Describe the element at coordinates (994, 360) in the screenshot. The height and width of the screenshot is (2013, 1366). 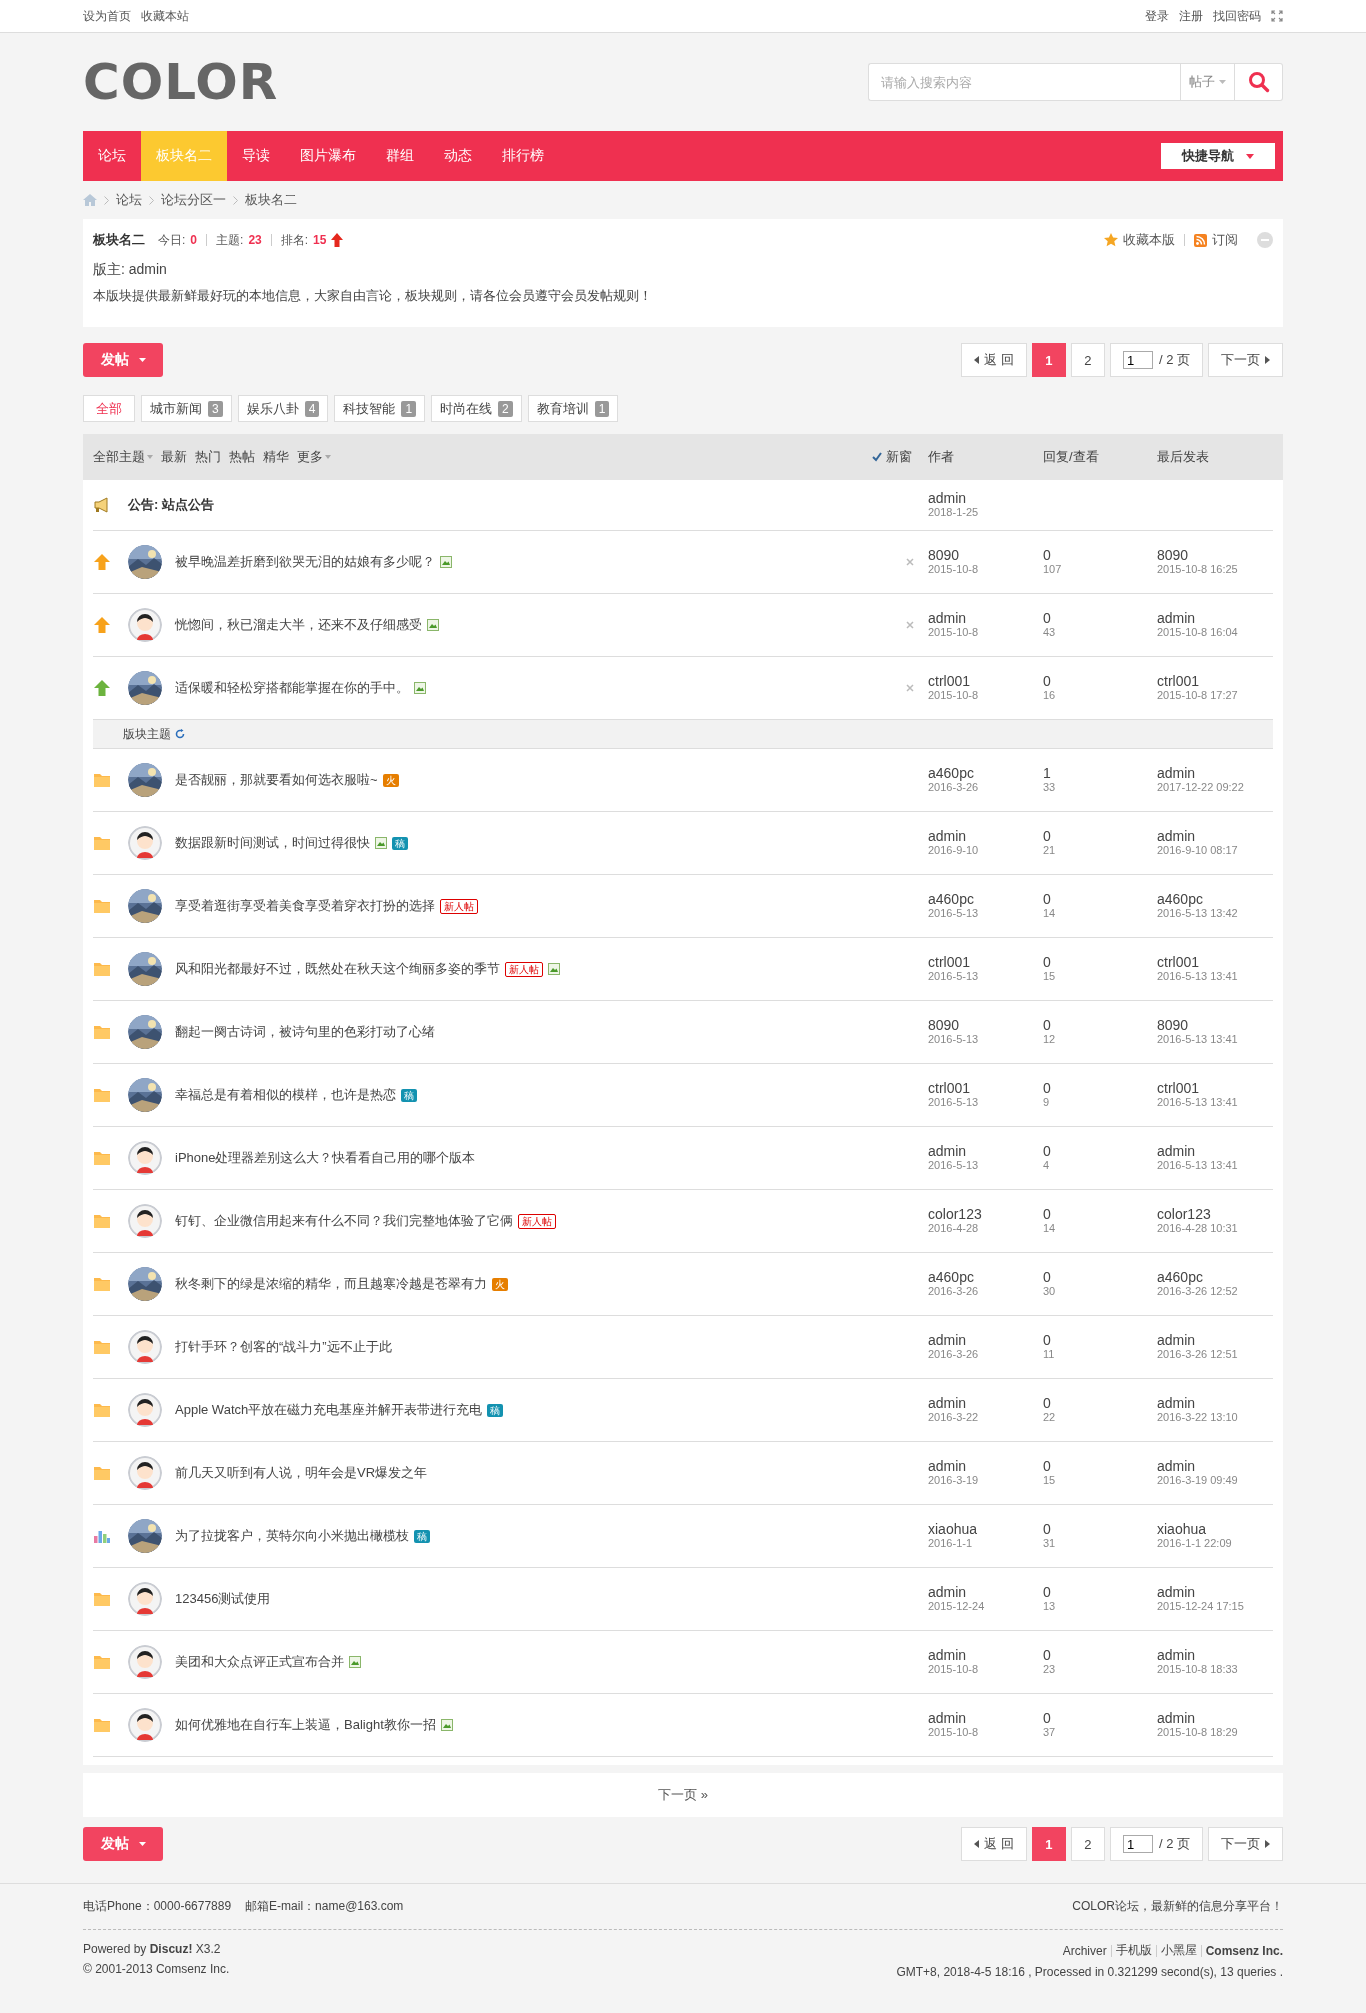
I see `back-button: 返 回` at that location.